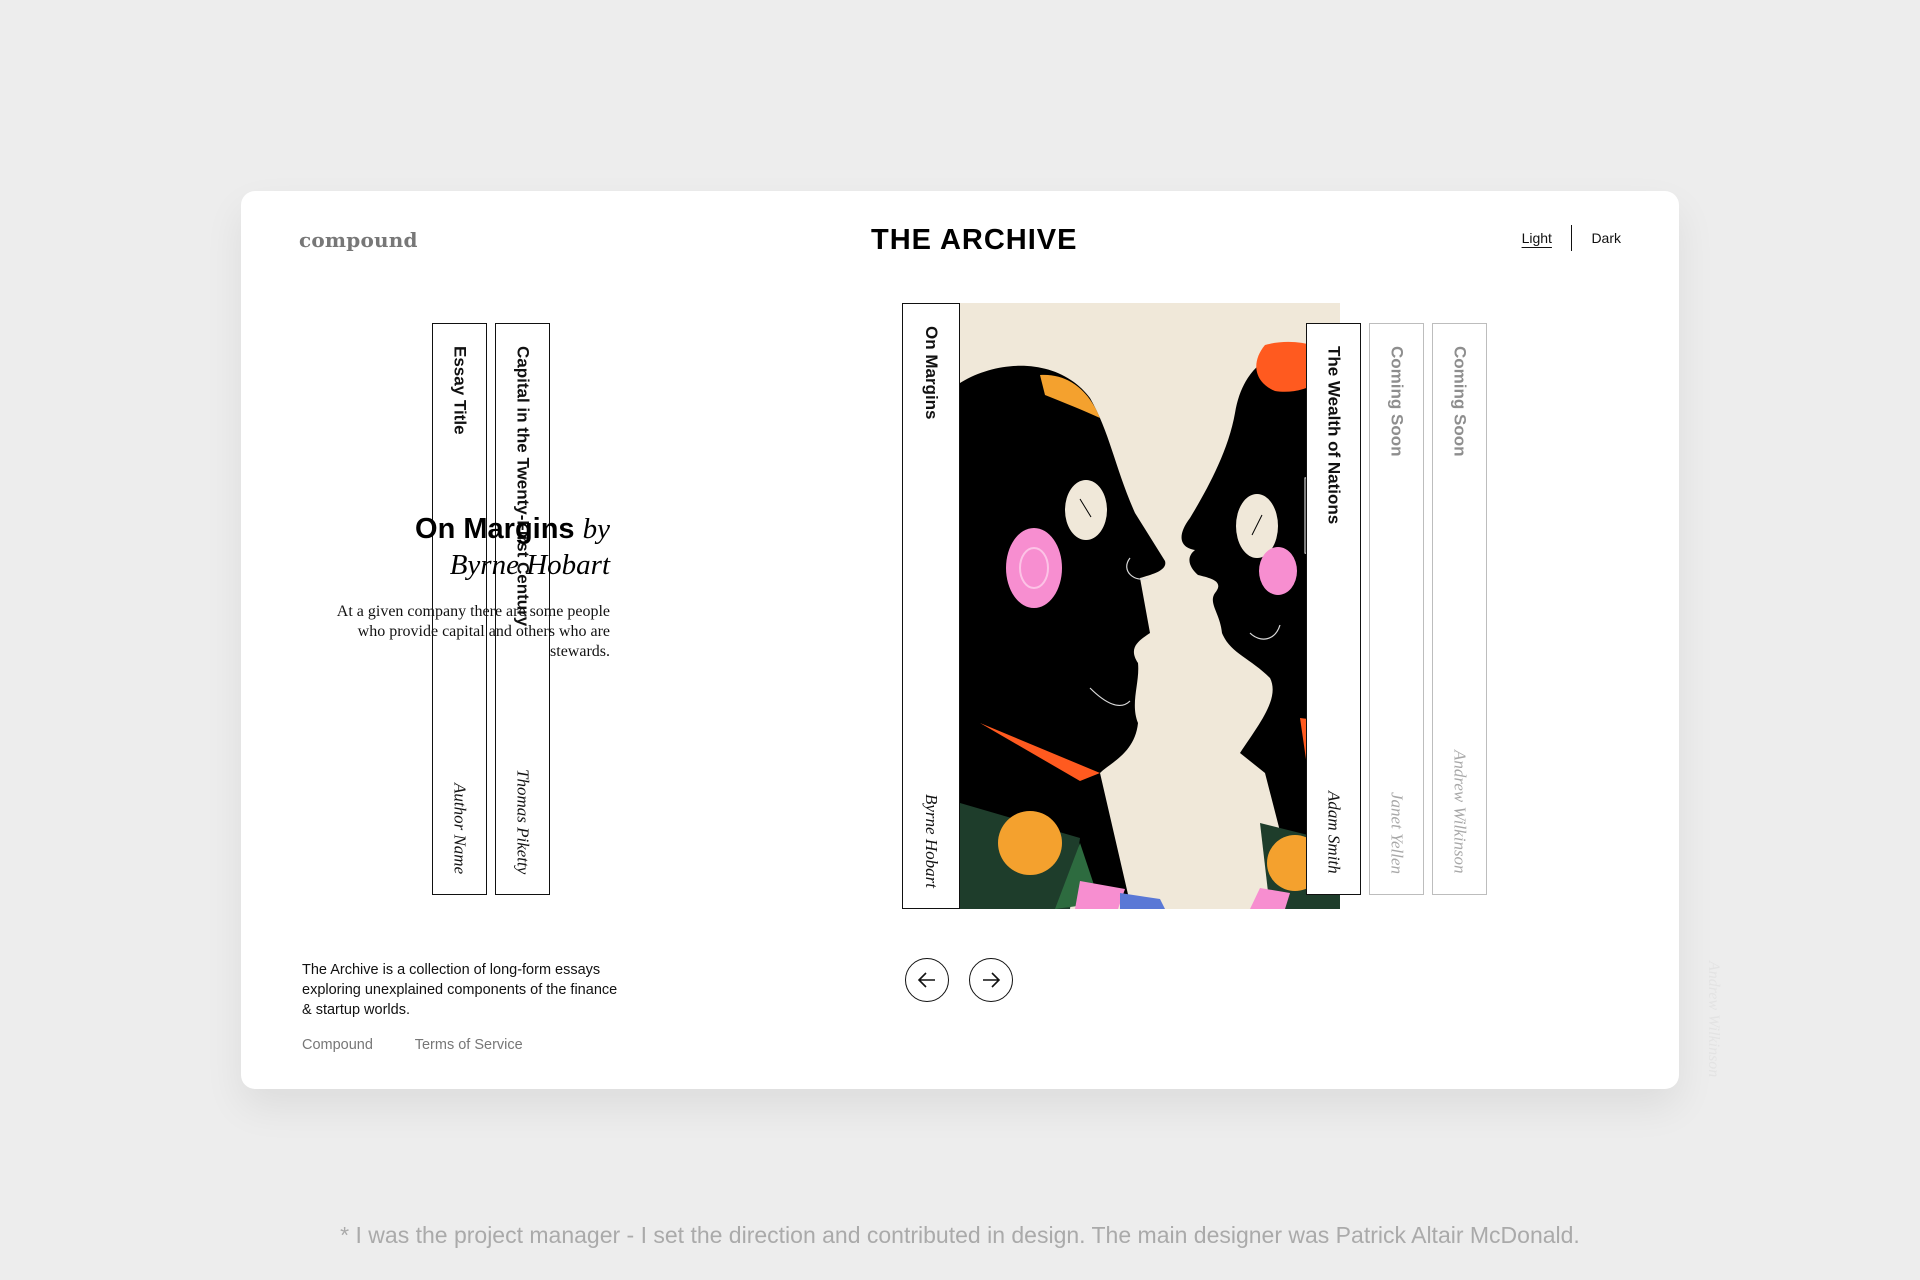  I want to click on previous-button, so click(927, 980).